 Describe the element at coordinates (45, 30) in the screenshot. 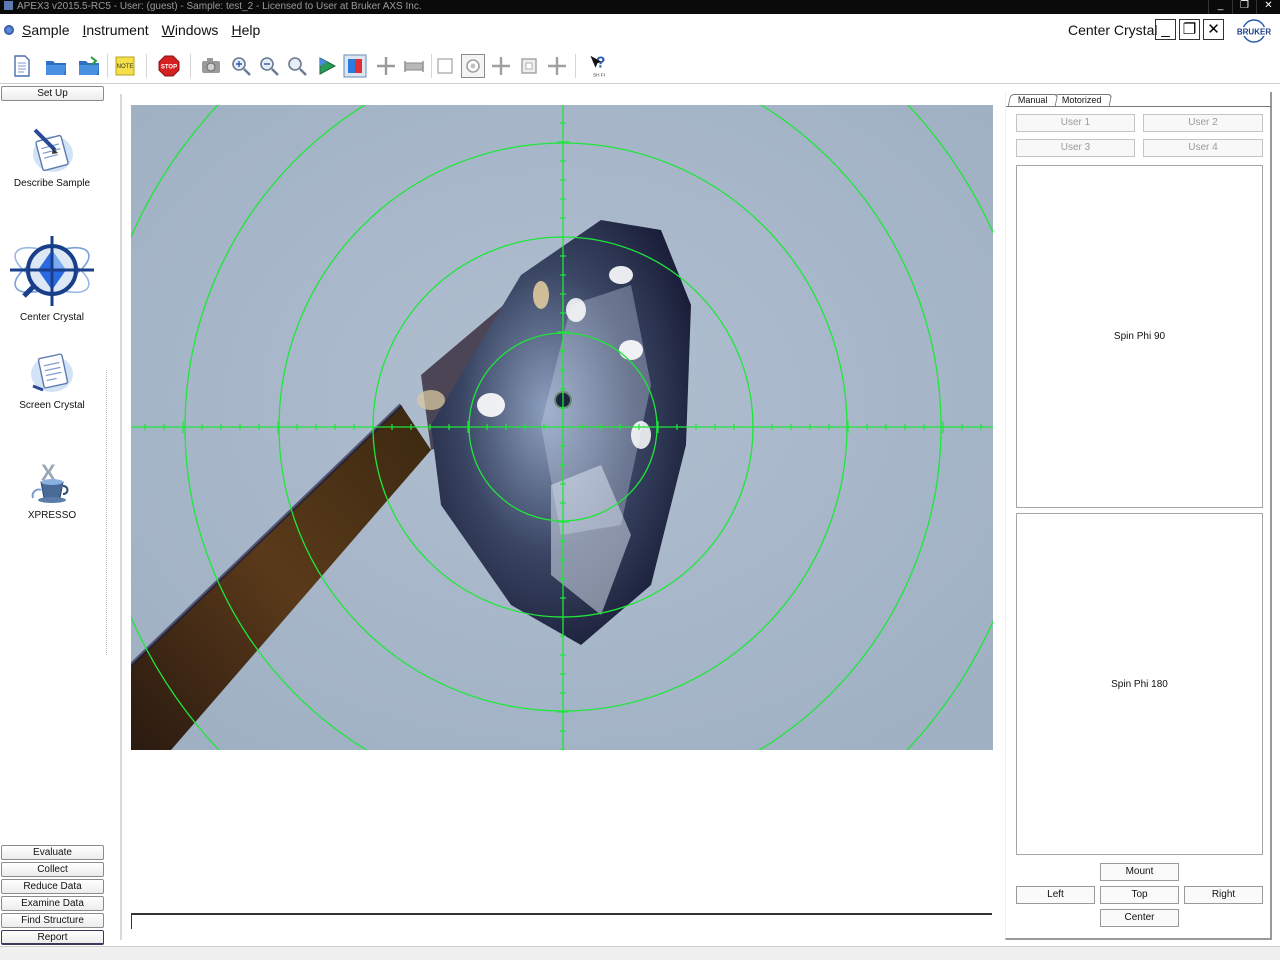

I see `menu-sample: Sample` at that location.